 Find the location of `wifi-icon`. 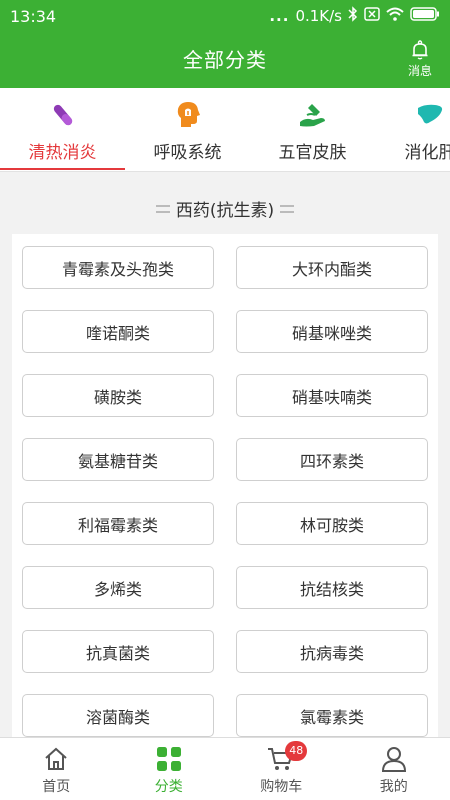

wifi-icon is located at coordinates (395, 16).